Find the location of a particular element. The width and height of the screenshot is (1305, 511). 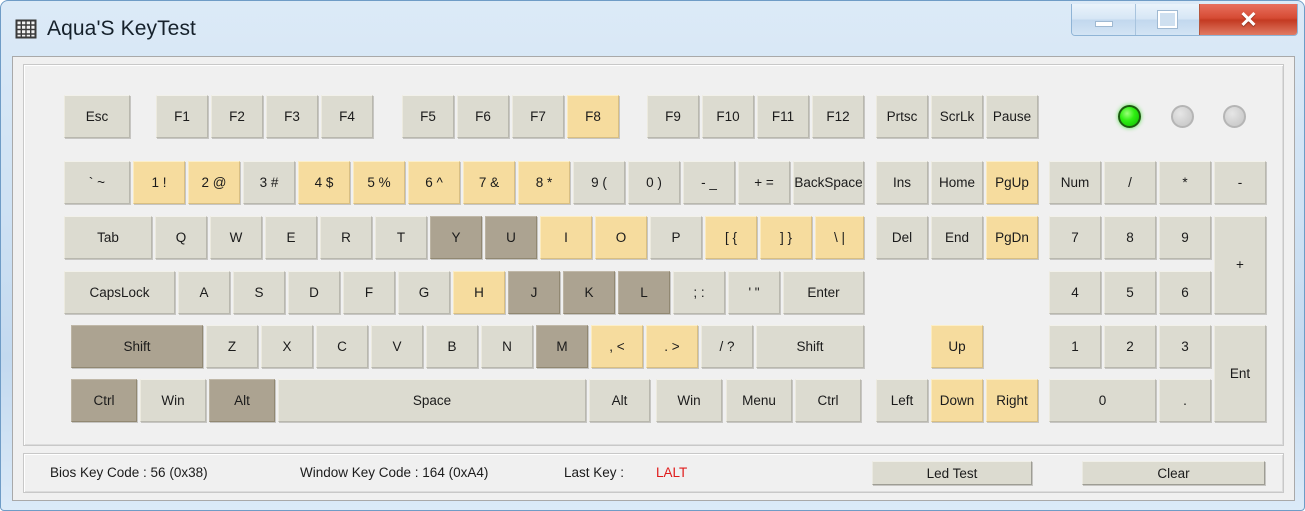

key-h: H is located at coordinates (479, 292).